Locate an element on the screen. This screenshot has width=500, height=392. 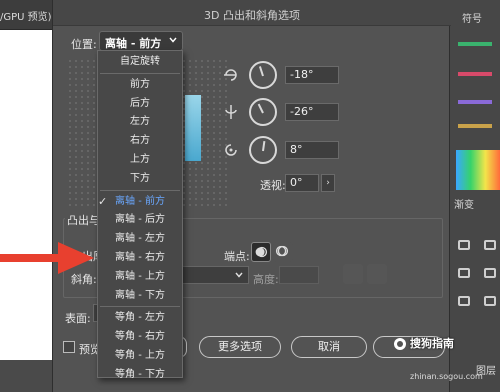
position-label: 位置: is located at coordinates (84, 44).